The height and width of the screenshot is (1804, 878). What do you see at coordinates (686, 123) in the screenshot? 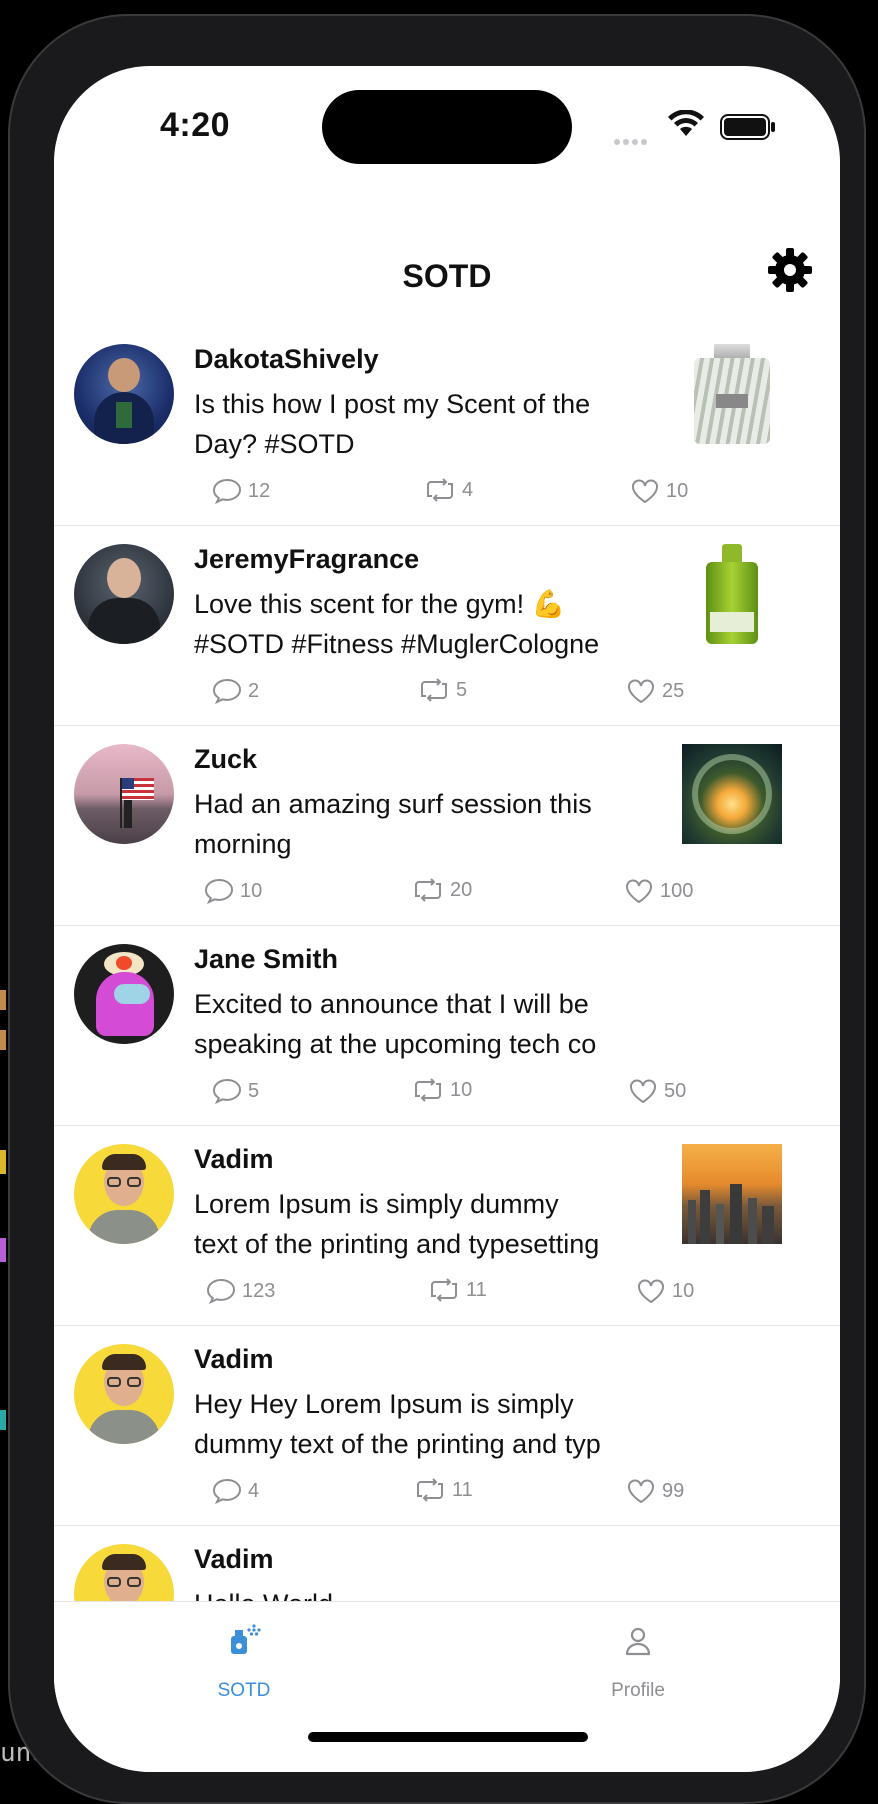
I see `wifi-icon` at bounding box center [686, 123].